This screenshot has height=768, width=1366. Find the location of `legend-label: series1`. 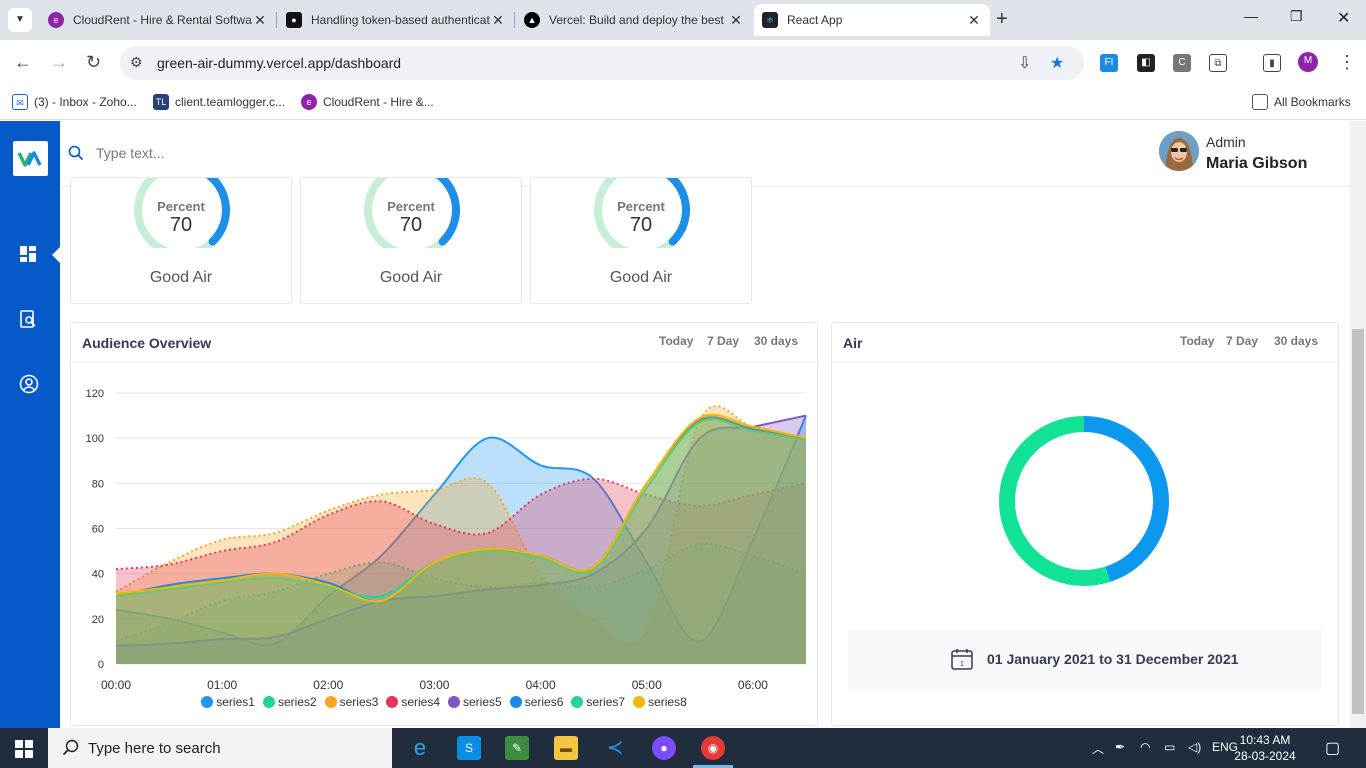

legend-label: series1 is located at coordinates (235, 702).